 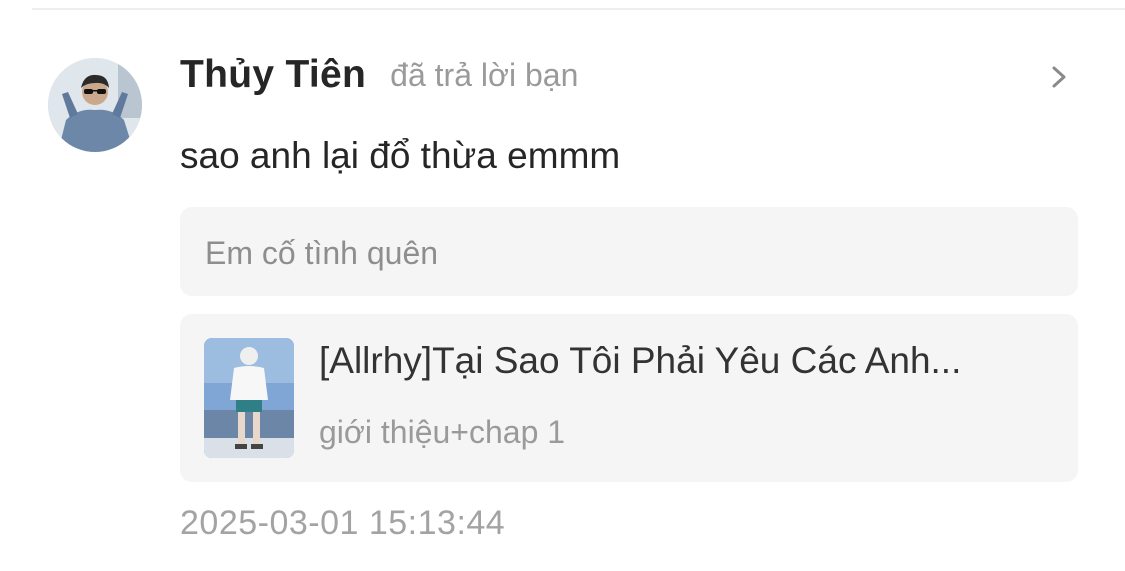 I want to click on user-avatar, so click(x=95, y=105).